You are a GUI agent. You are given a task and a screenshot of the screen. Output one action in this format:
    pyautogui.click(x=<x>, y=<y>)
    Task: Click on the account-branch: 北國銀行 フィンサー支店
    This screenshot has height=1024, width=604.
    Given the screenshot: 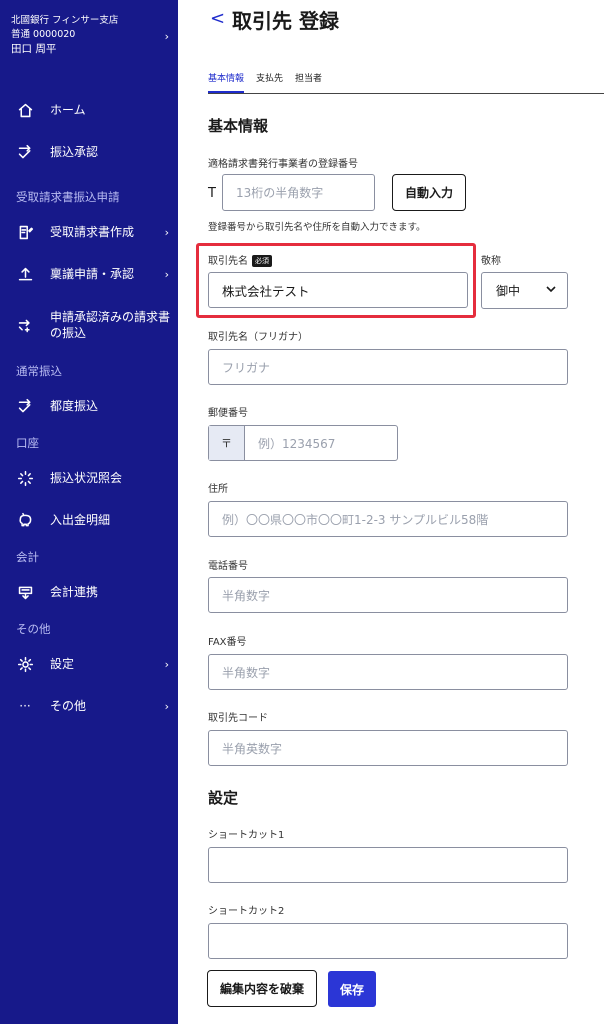 What is the action you would take?
    pyautogui.click(x=65, y=20)
    